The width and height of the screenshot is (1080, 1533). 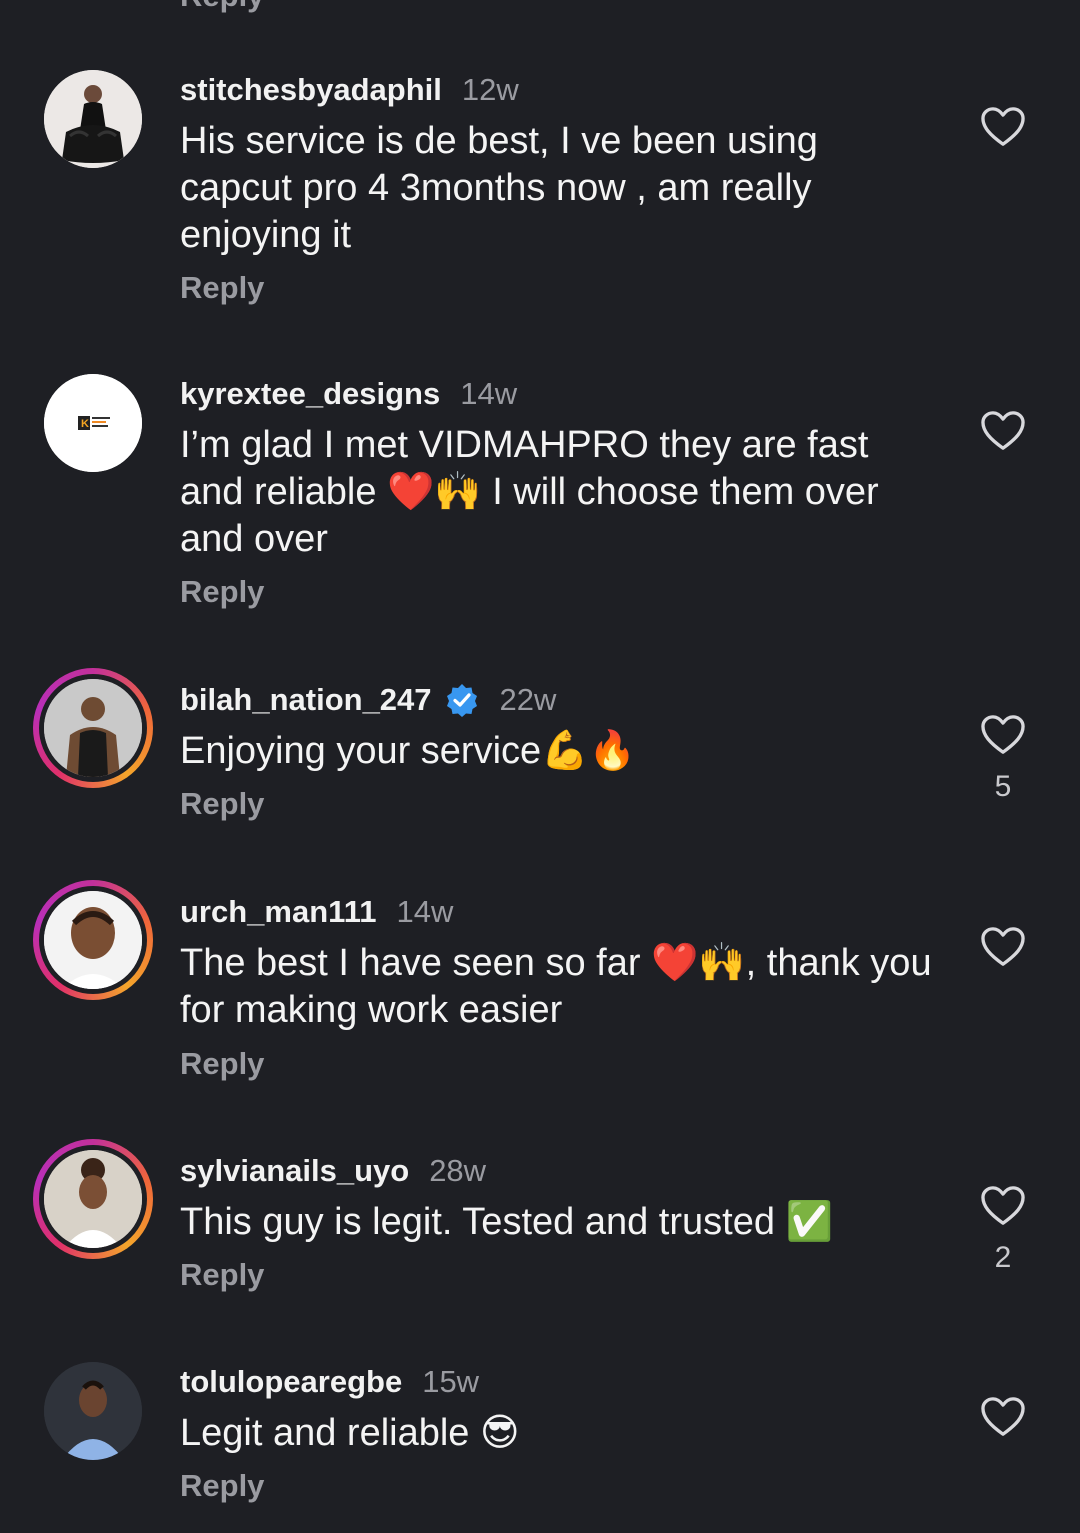 What do you see at coordinates (461, 700) in the screenshot?
I see `verified-badge-icon` at bounding box center [461, 700].